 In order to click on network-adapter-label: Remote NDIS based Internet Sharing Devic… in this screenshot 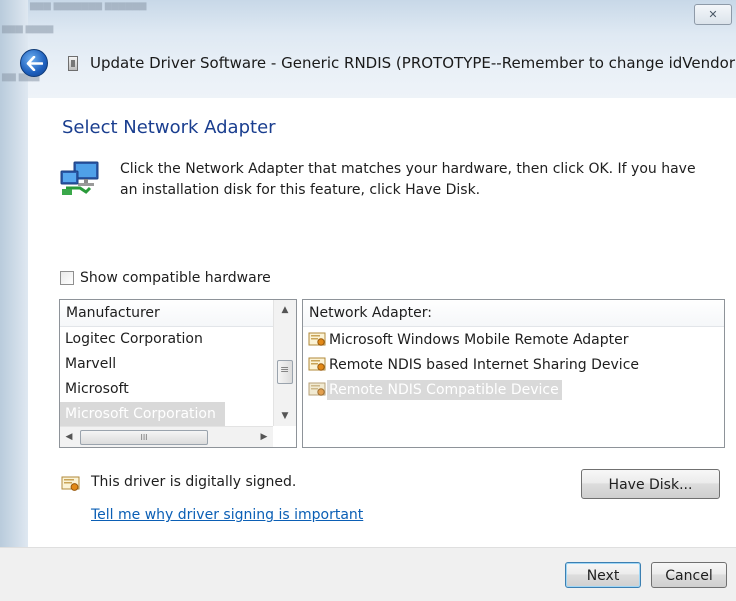, I will do `click(484, 364)`.